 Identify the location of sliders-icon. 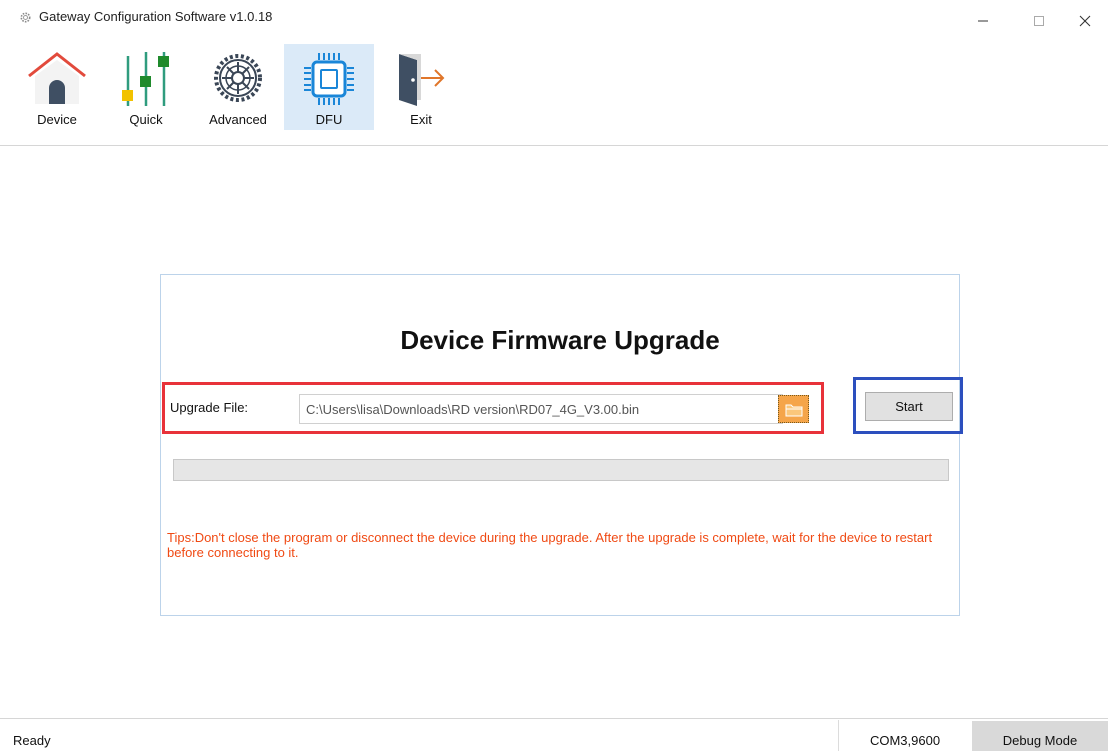
(145, 79).